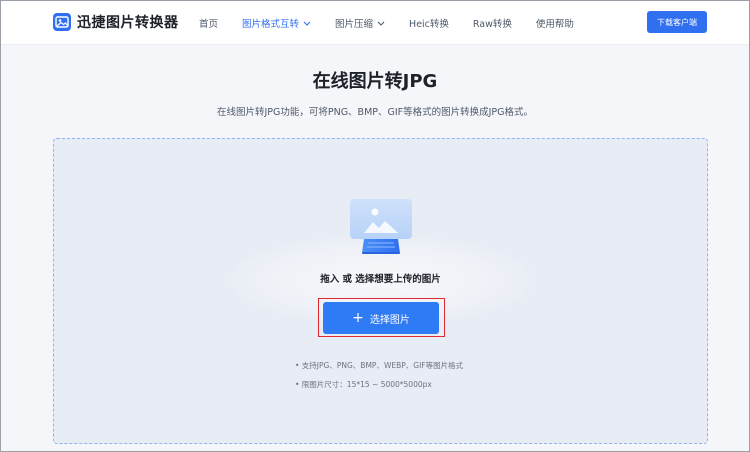 The image size is (750, 452). I want to click on page-title: 在线图片转JPG, so click(375, 81).